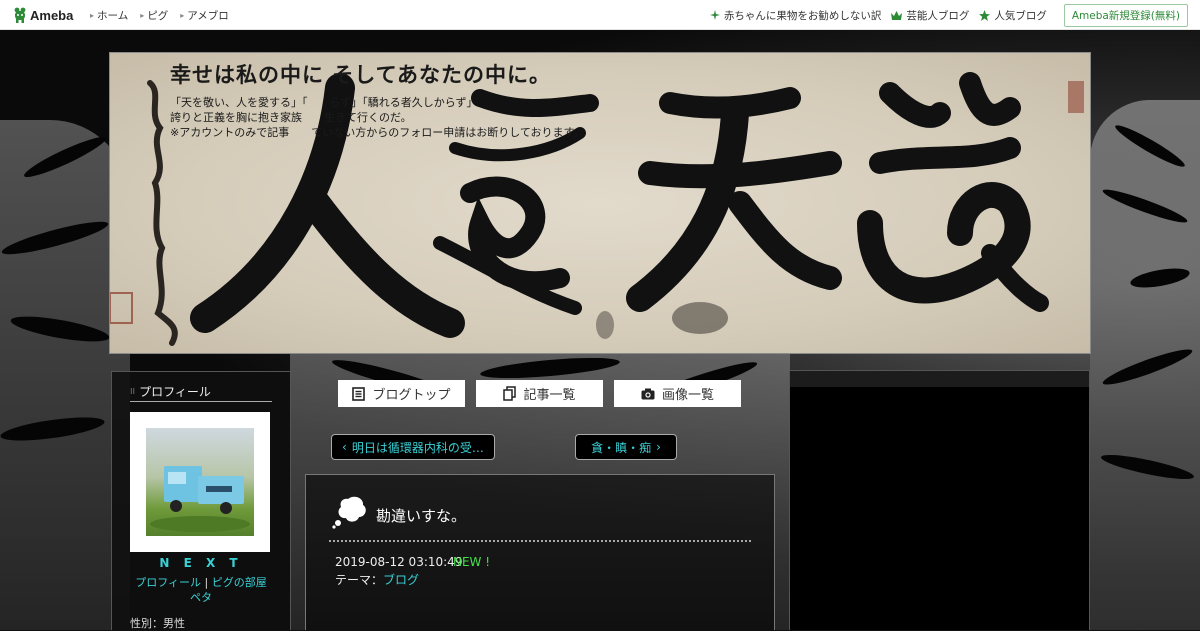 The width and height of the screenshot is (1200, 631). I want to click on avatar, so click(200, 482).